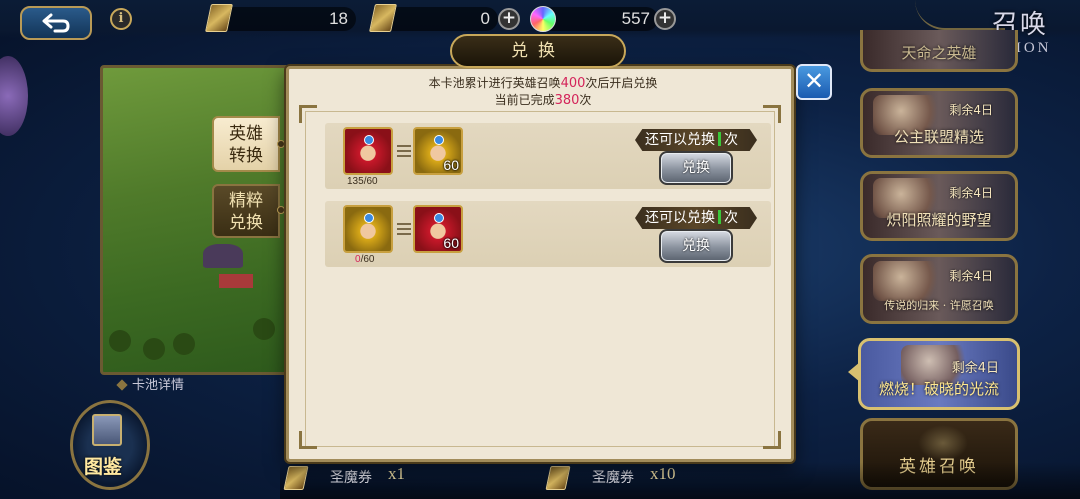 Image resolution: width=1080 pixels, height=499 pixels. I want to click on notice-line-1: 本卡池累计进行英雄召唤400次后开启兑换, so click(543, 83).